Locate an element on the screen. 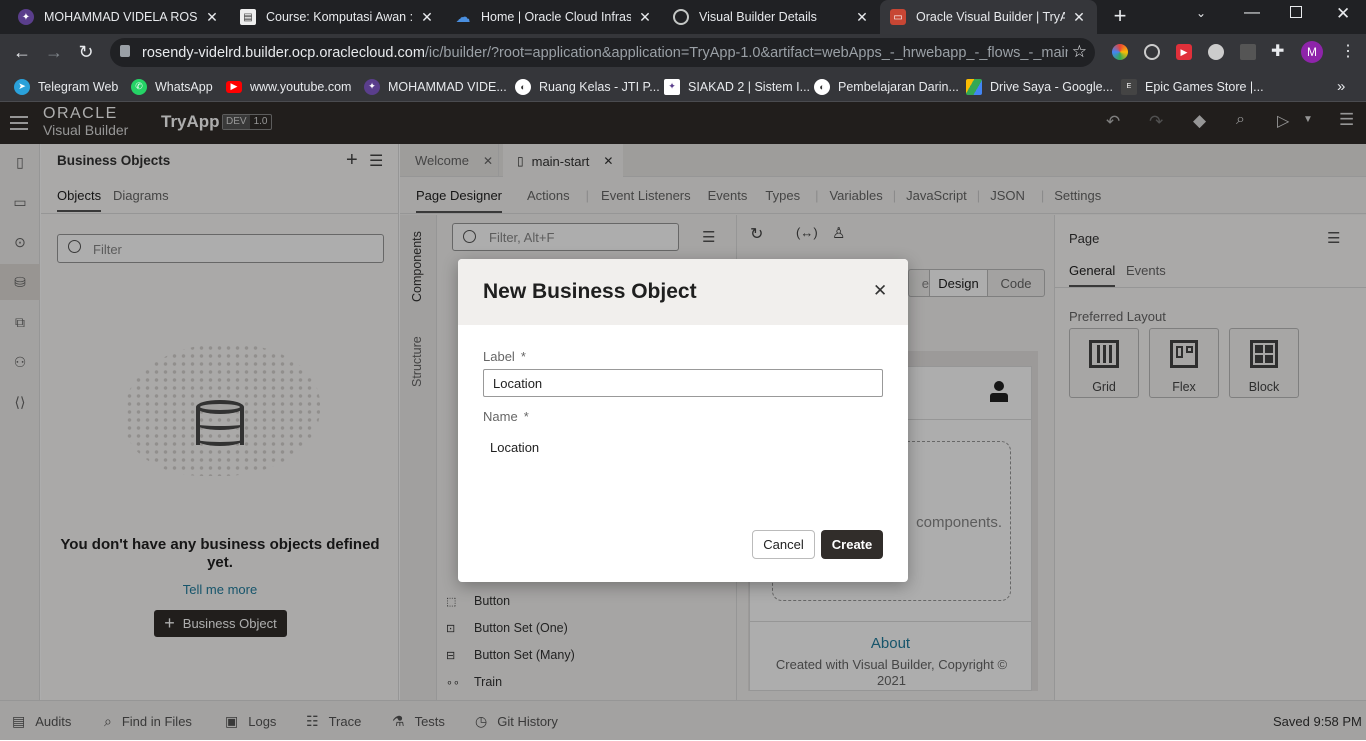 Image resolution: width=1366 pixels, height=741 pixels. tab-search-icon: ⌄ is located at coordinates (1201, 13).